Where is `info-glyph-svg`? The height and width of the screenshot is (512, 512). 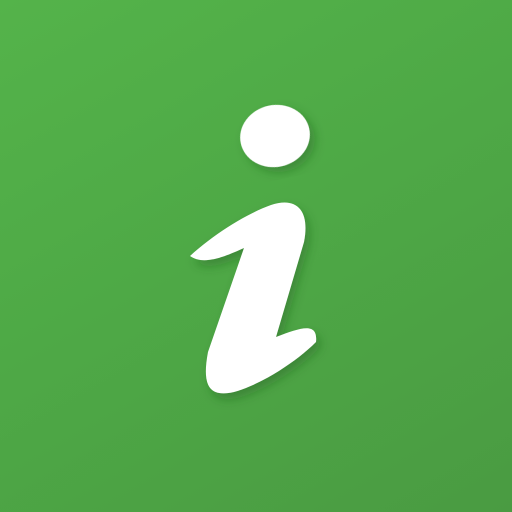 info-glyph-svg is located at coordinates (253, 249).